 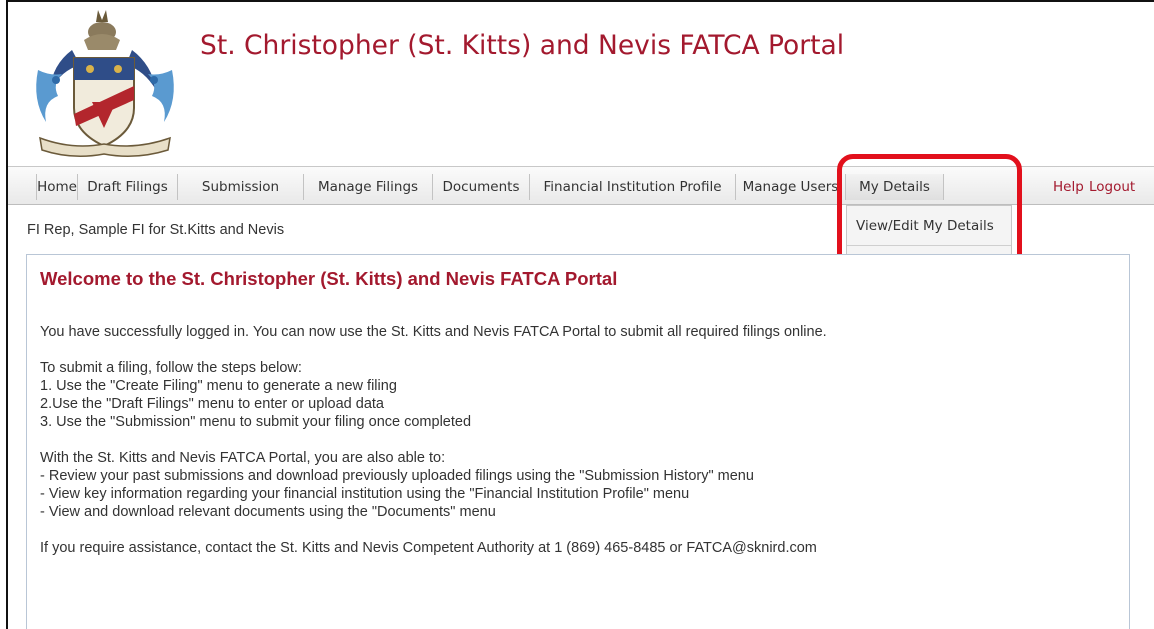 I want to click on nav-home: Home, so click(x=57, y=187).